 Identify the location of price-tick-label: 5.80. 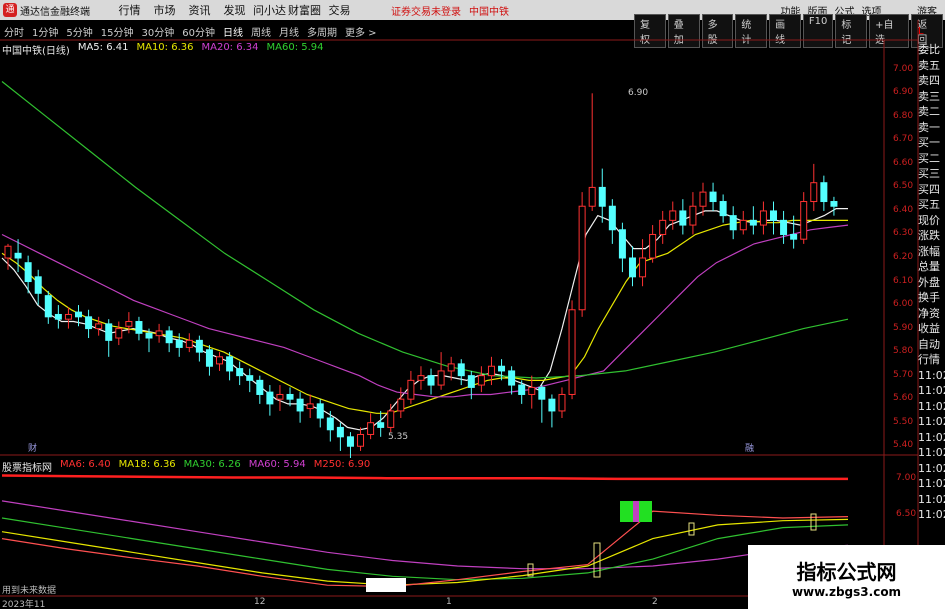
(903, 351).